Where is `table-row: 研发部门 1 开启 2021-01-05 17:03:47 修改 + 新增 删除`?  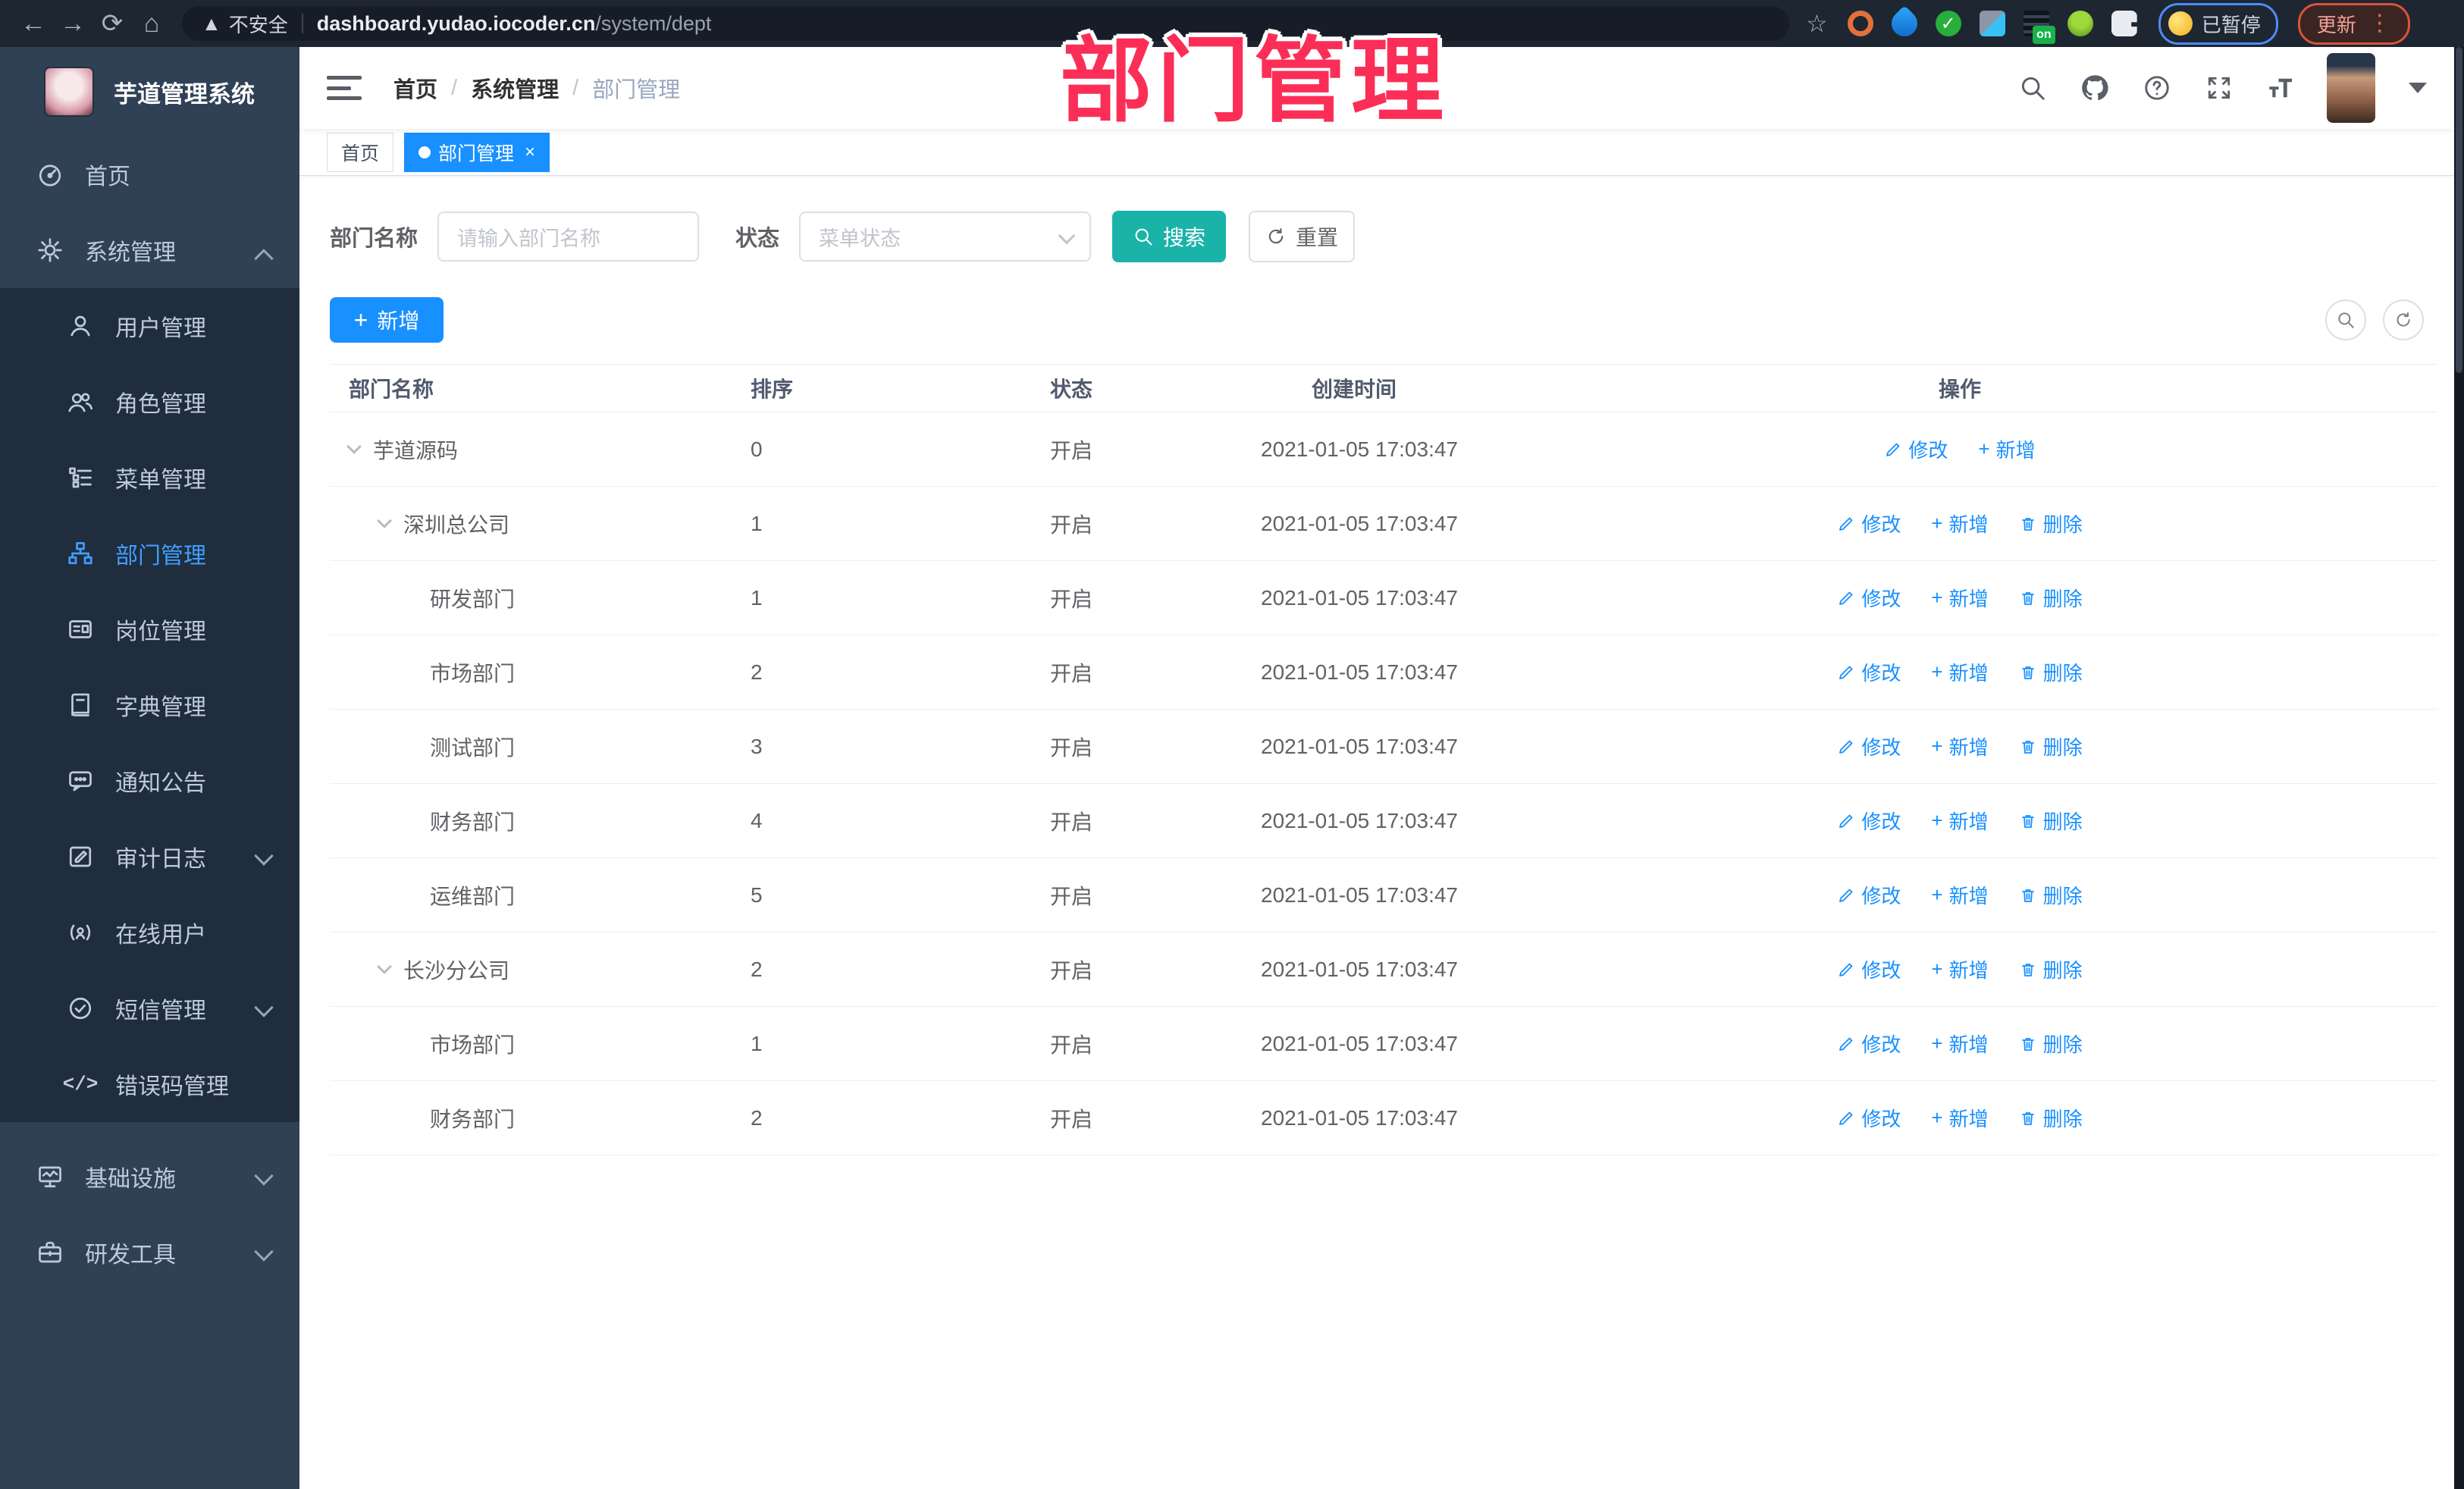 table-row: 研发部门 1 开启 2021-01-05 17:03:47 修改 + 新增 删除 is located at coordinates (1384, 598).